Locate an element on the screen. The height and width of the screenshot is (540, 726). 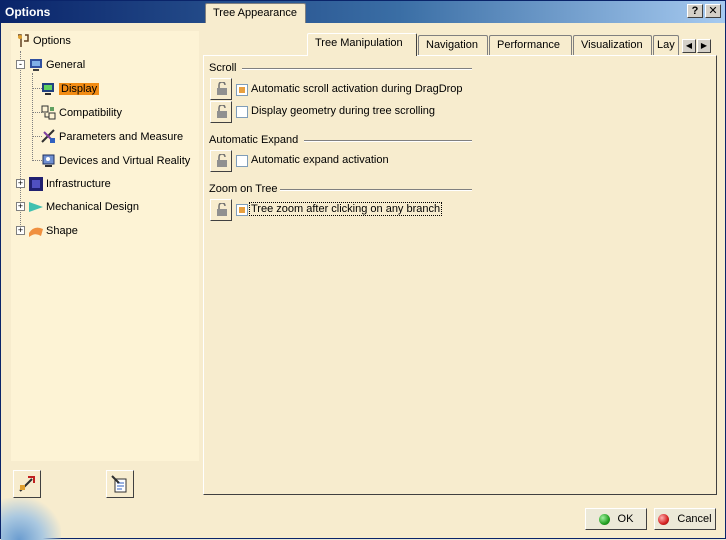
ok-icon is located at coordinates (604, 519).